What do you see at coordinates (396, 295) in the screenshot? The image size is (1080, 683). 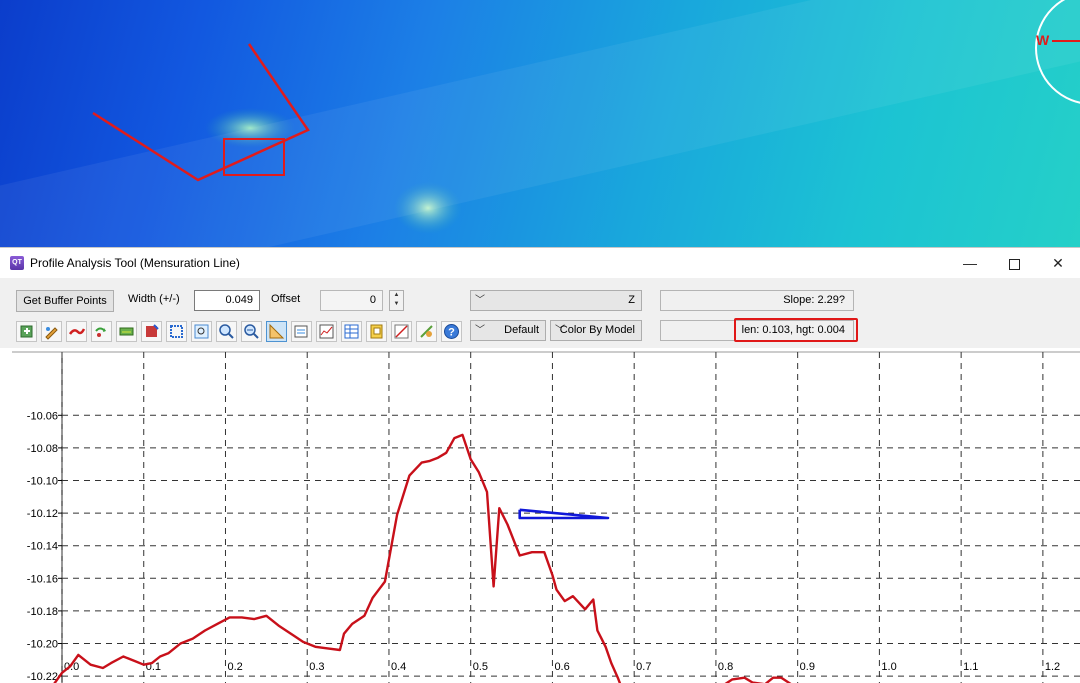 I see `spin-up-icon: ▲` at bounding box center [396, 295].